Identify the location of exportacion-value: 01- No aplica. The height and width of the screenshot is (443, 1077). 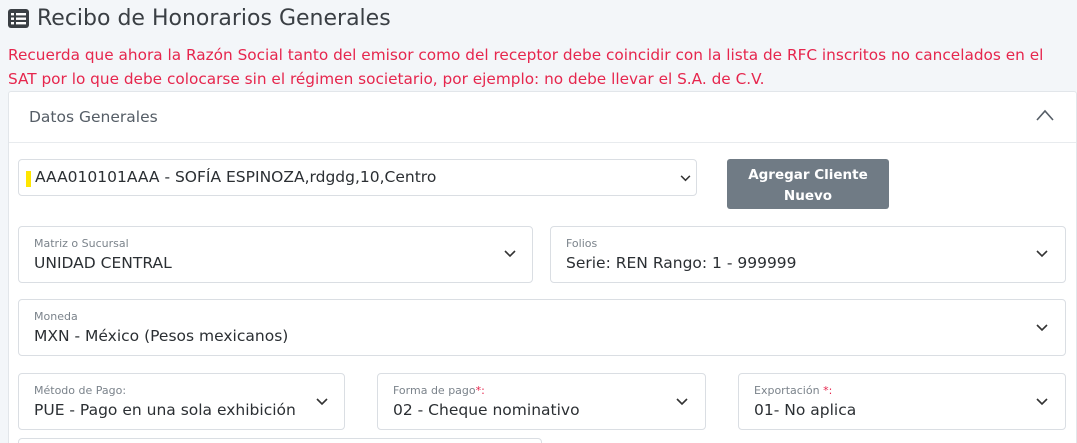
(805, 410).